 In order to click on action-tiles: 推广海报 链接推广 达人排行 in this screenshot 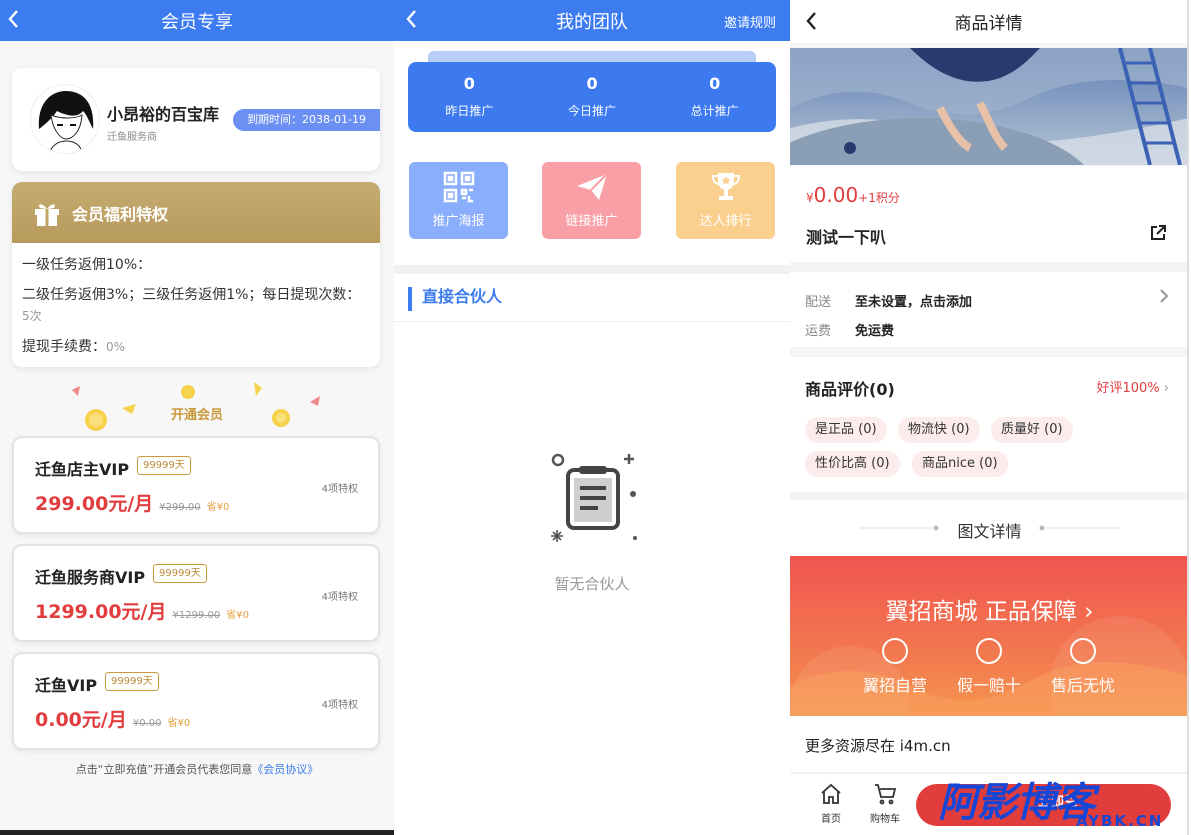, I will do `click(592, 201)`.